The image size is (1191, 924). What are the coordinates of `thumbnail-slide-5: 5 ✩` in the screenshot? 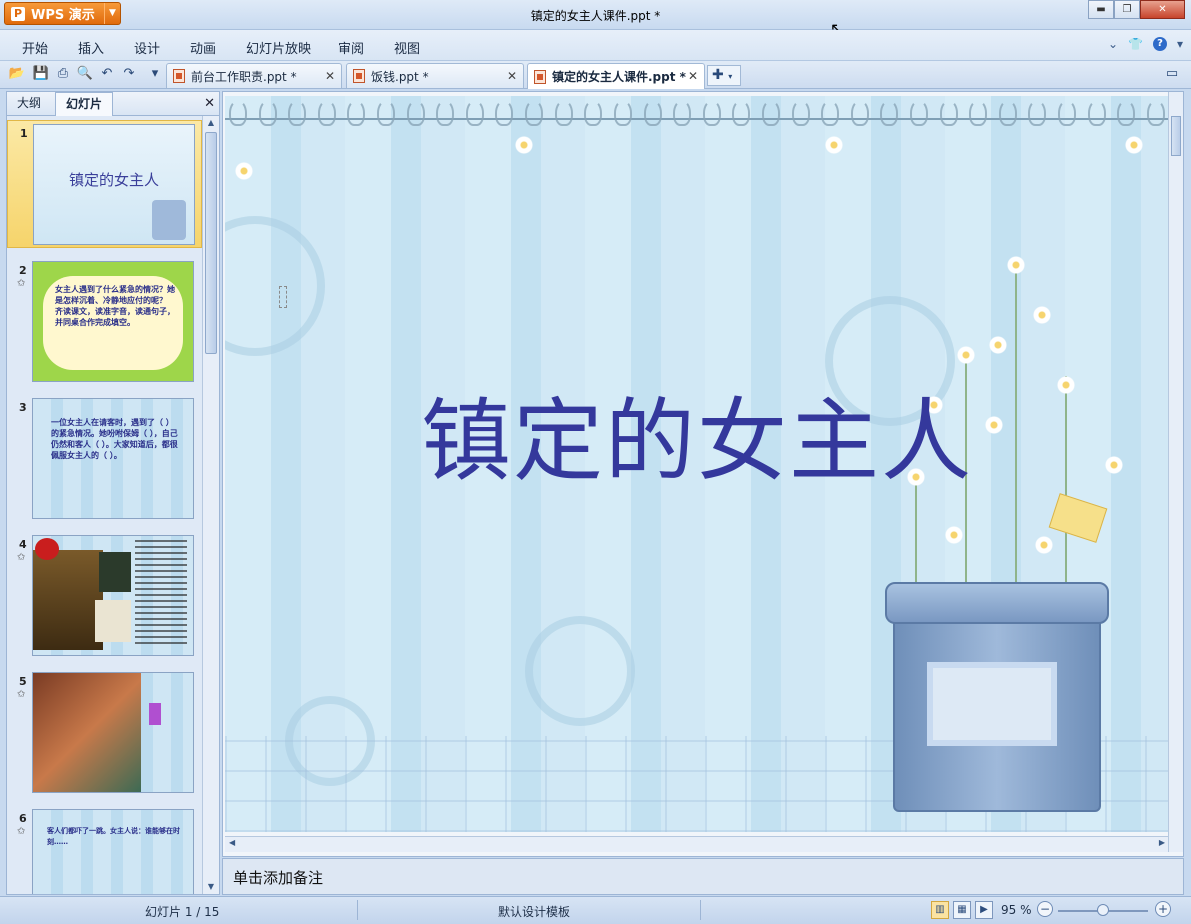 It's located at (104, 733).